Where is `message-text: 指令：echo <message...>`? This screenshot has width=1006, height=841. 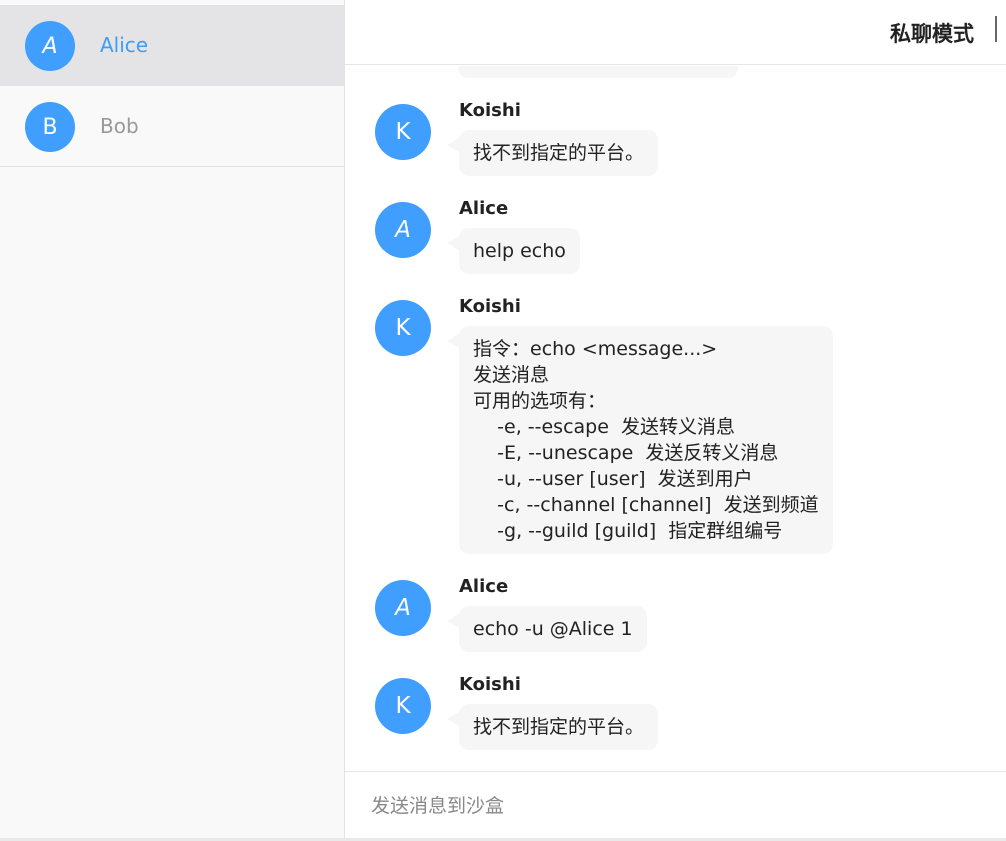 message-text: 指令：echo <message...> is located at coordinates (595, 349).